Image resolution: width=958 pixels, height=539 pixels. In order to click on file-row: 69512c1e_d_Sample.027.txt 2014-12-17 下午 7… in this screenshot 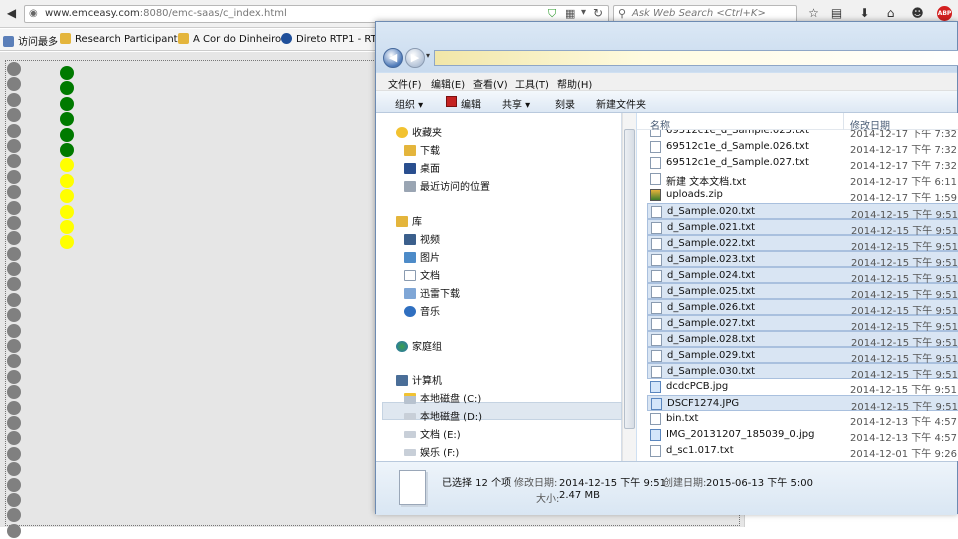, I will do `click(802, 163)`.